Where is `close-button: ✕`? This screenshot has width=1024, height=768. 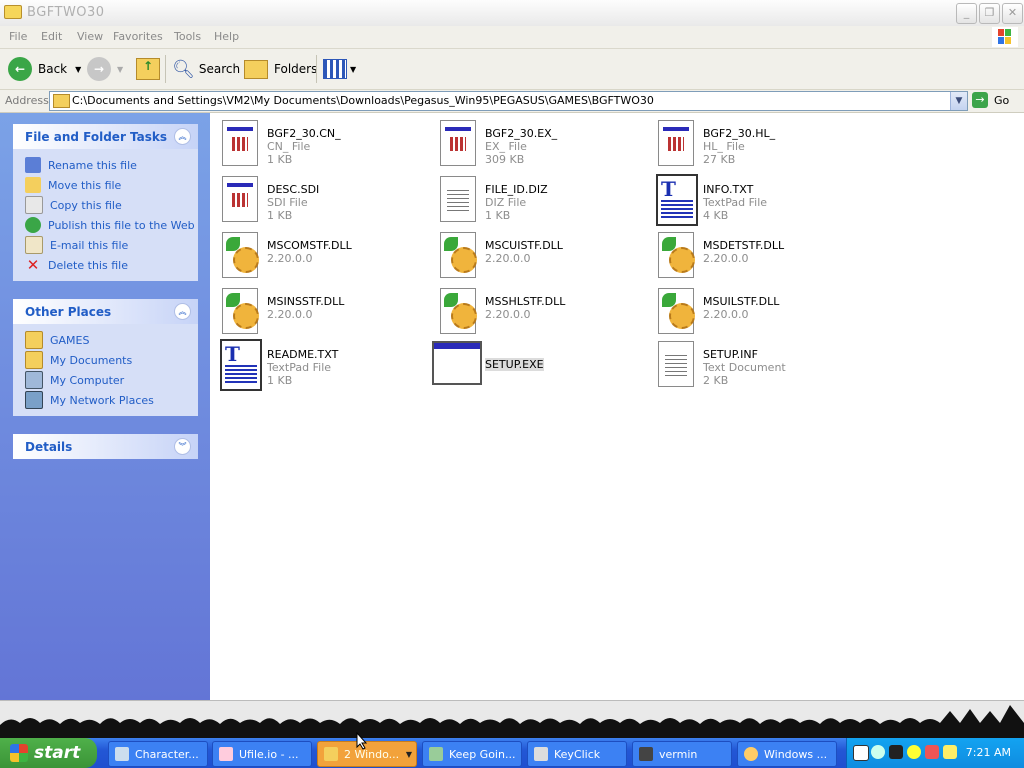
close-button: ✕ is located at coordinates (1012, 13).